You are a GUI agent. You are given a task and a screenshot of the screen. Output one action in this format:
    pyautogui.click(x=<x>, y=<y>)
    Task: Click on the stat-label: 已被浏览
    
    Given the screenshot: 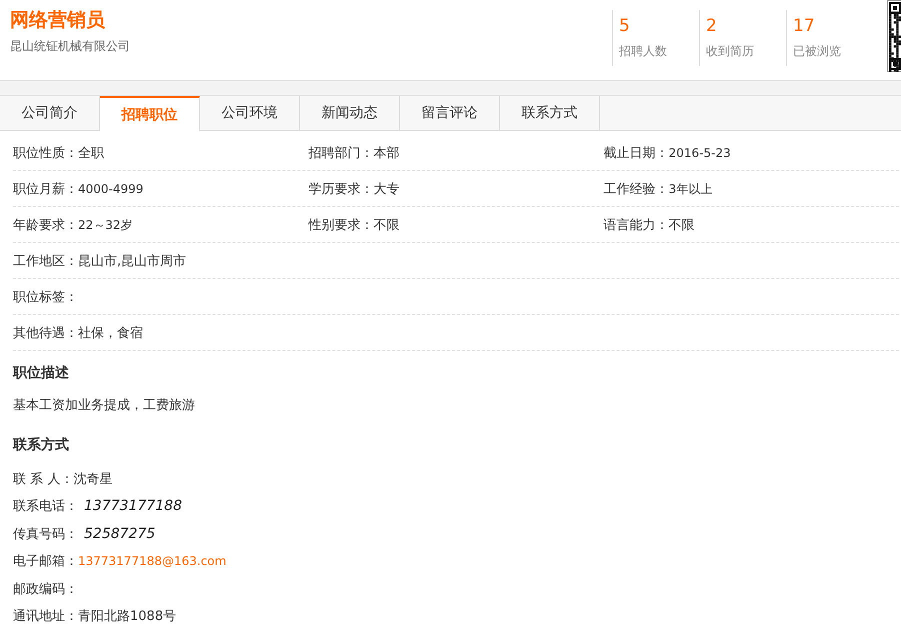 What is the action you would take?
    pyautogui.click(x=817, y=51)
    